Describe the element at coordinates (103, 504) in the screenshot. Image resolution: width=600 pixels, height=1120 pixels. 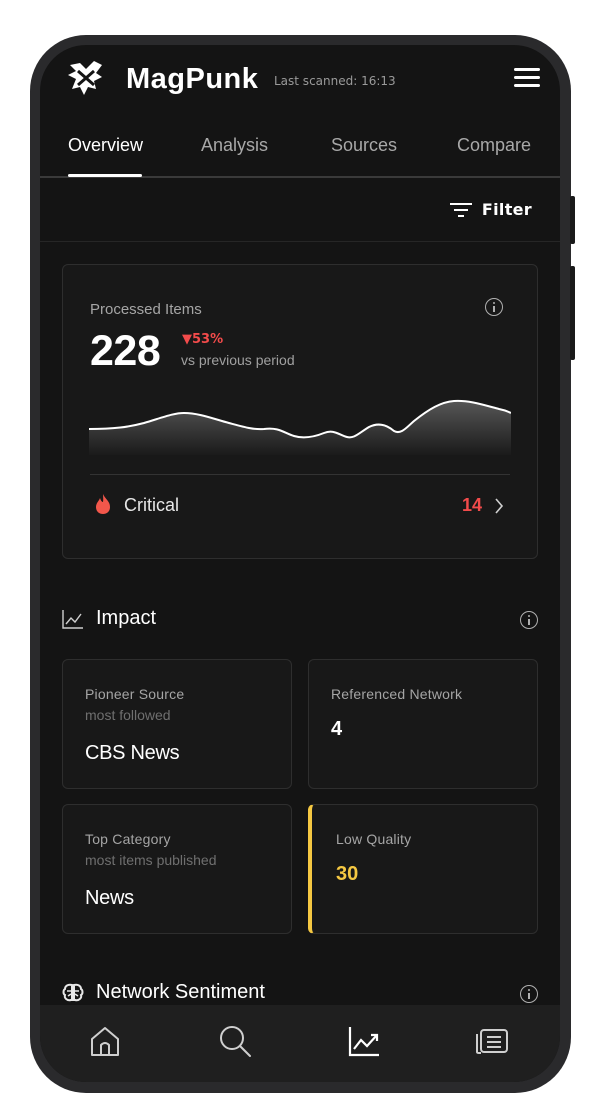
I see `flame-icon` at that location.